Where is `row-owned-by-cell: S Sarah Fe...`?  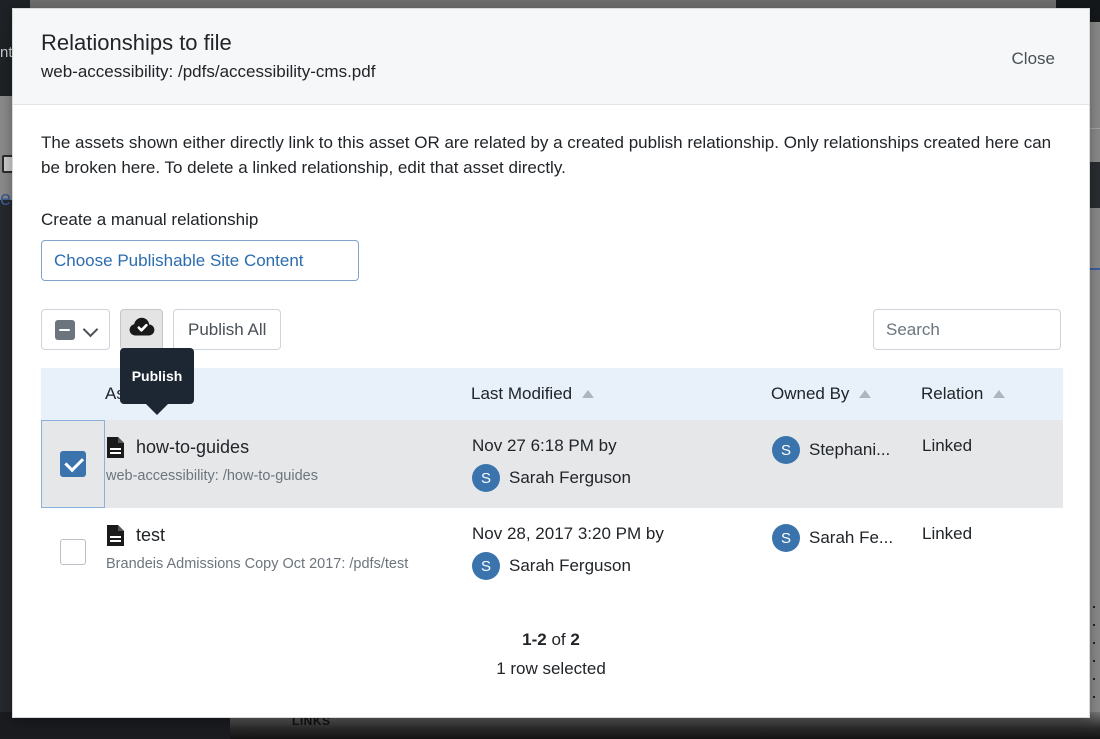
row-owned-by-cell: S Sarah Fe... is located at coordinates (846, 552).